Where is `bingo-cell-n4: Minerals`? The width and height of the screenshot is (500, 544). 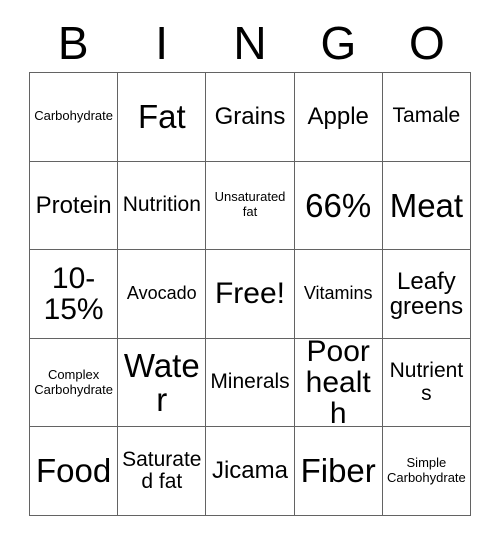
bingo-cell-n4: Minerals is located at coordinates (250, 383).